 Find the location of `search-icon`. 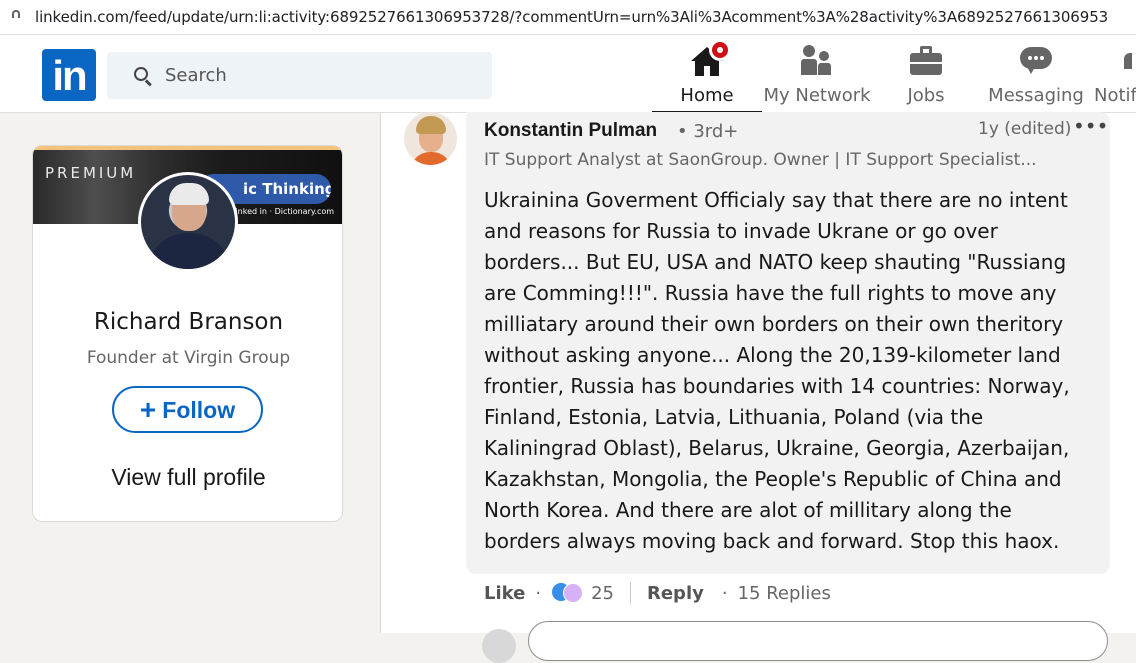

search-icon is located at coordinates (143, 76).